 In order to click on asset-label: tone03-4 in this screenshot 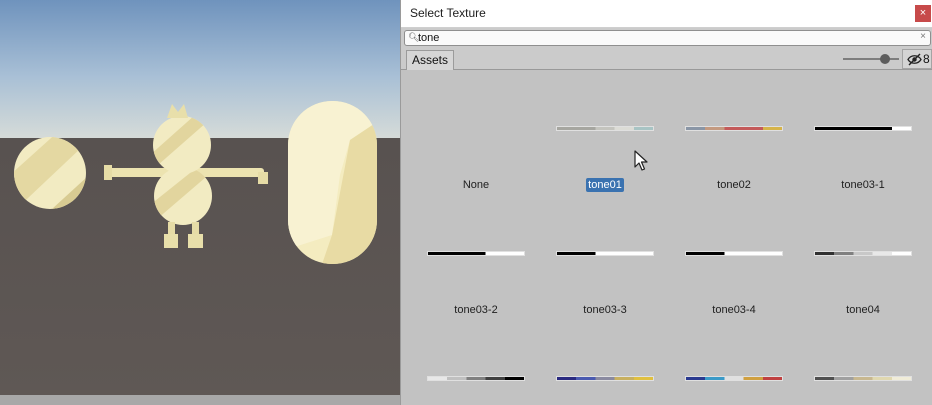, I will do `click(734, 310)`.